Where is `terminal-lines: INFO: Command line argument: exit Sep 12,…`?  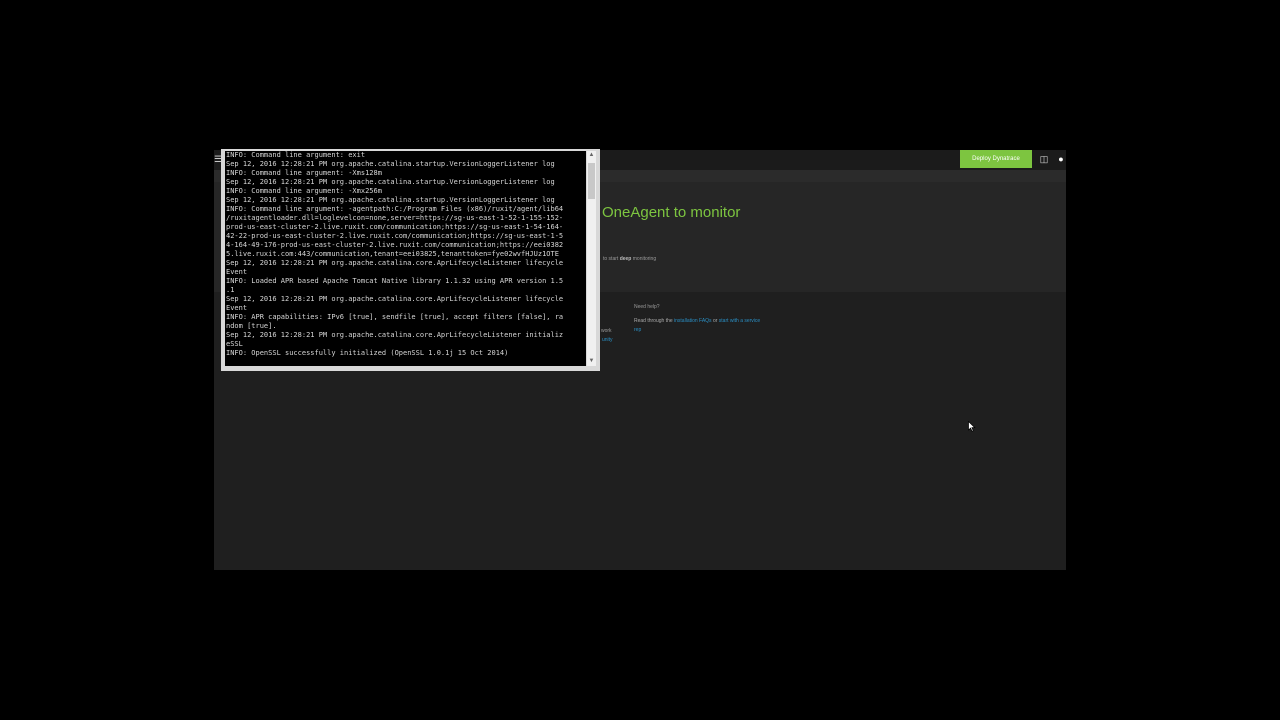 terminal-lines: INFO: Command line argument: exit Sep 12,… is located at coordinates (405, 254).